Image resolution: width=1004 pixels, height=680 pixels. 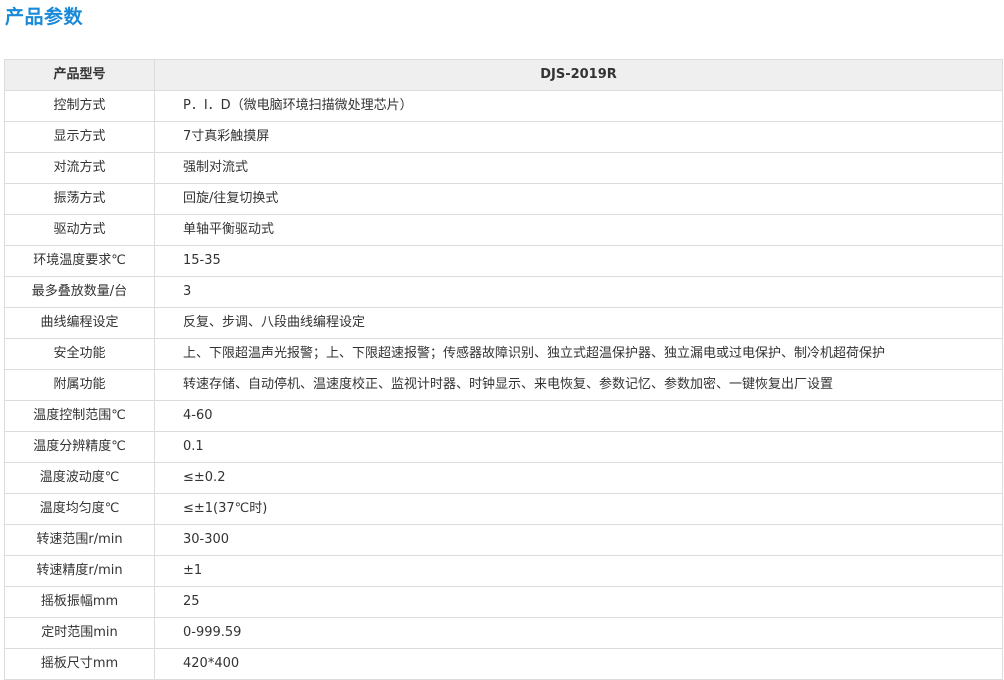 I want to click on table-row: 振荡方式 回旋/往复切换式, so click(x=503, y=199).